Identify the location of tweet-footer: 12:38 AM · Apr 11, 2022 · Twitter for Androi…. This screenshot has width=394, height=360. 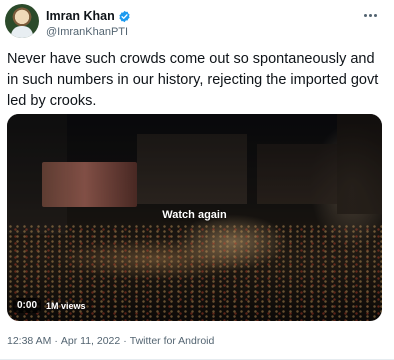
(110, 341).